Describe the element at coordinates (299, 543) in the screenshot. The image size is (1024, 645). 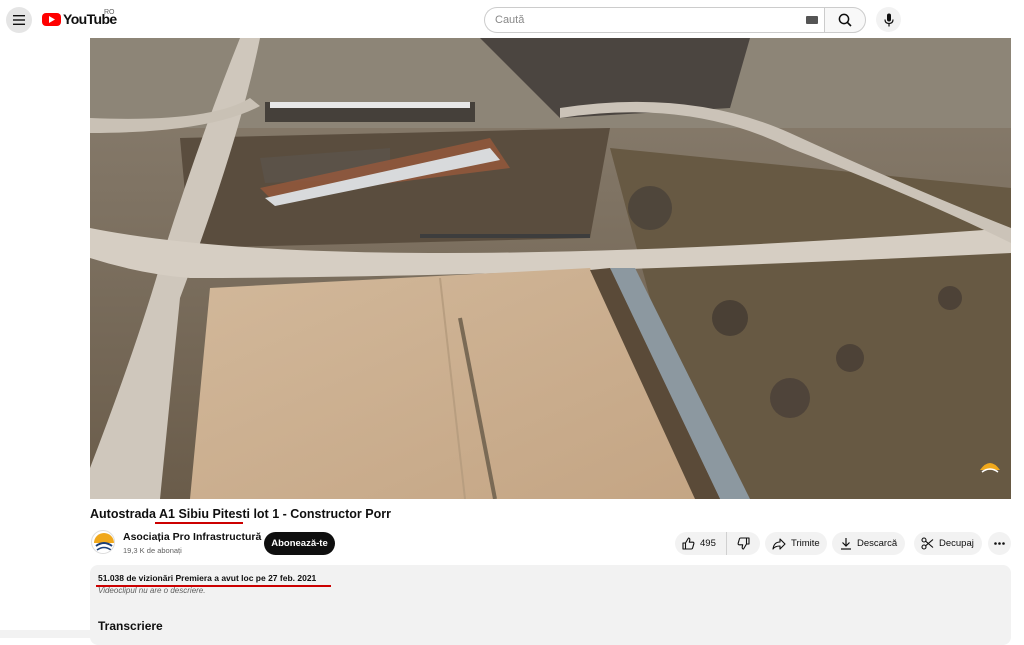
I see `subscribe-button: Abonează-te` at that location.